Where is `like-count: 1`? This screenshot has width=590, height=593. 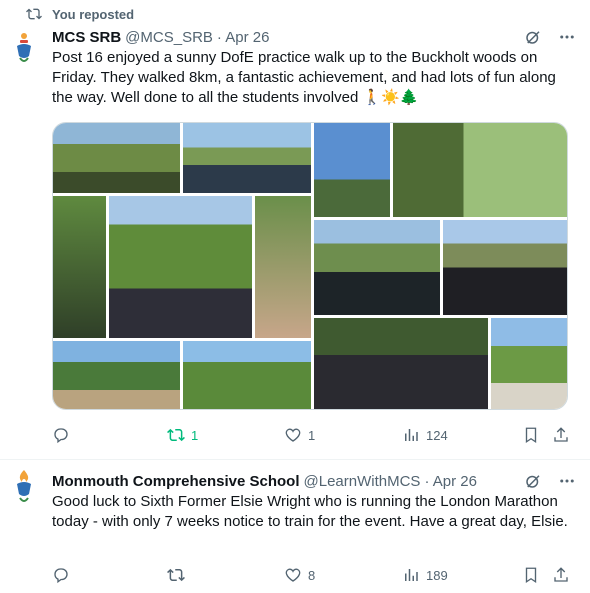 like-count: 1 is located at coordinates (312, 435).